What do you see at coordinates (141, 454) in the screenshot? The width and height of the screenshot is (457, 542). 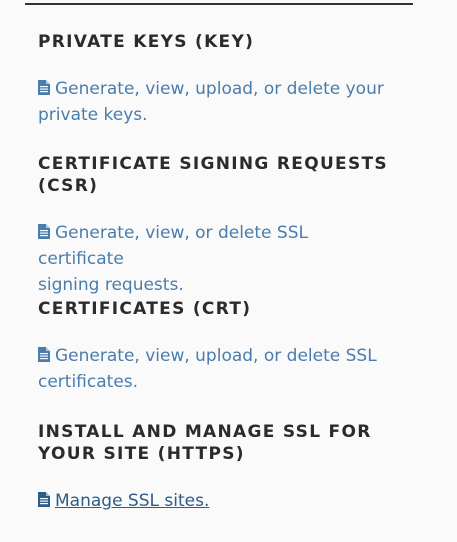 I see `heading-line2: YOUR SITE (HTTPS)` at bounding box center [141, 454].